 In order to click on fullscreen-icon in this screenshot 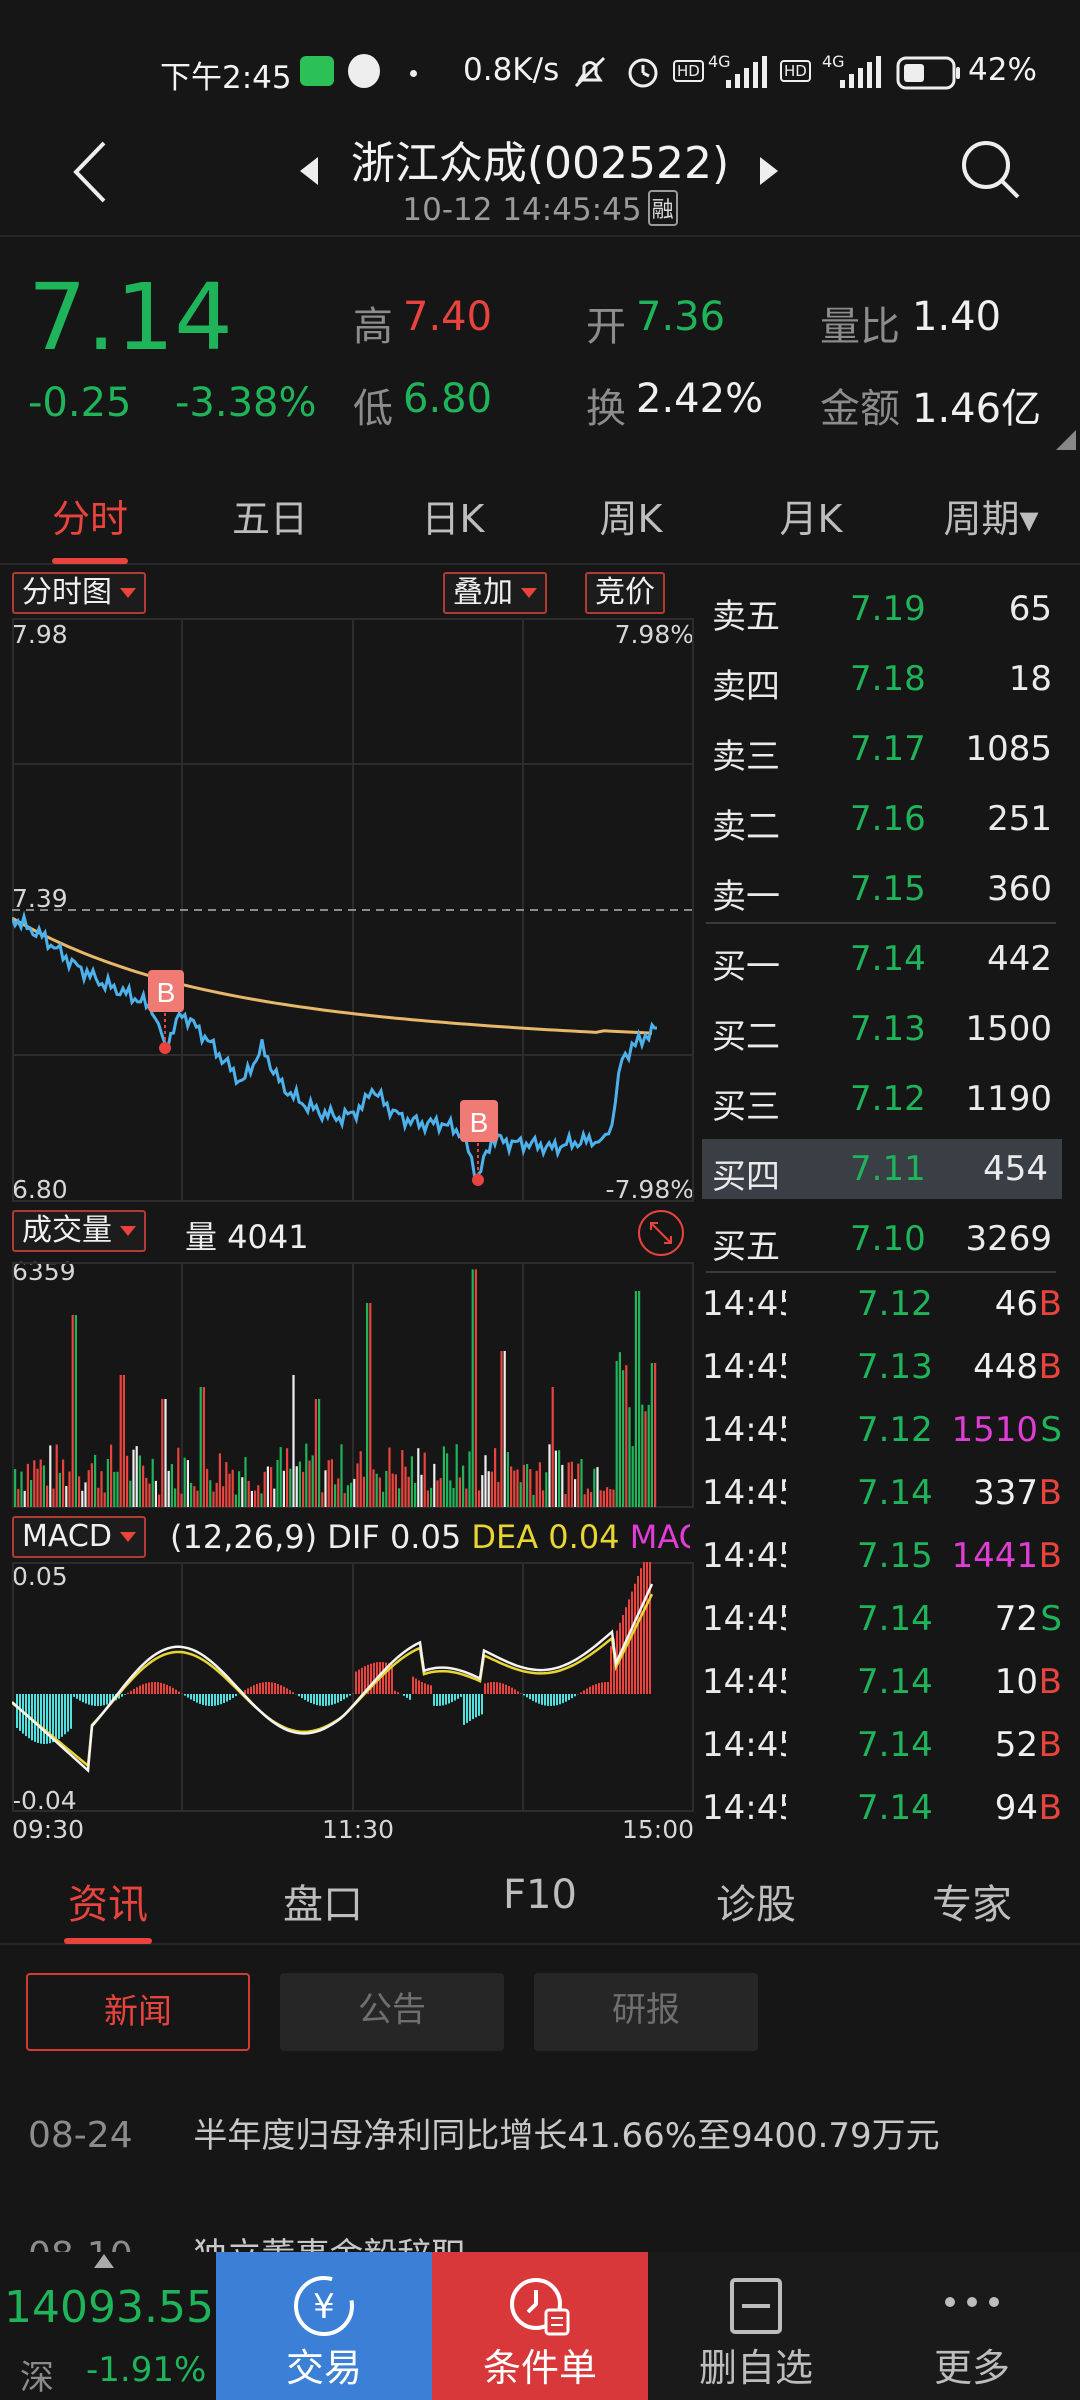, I will do `click(661, 1233)`.